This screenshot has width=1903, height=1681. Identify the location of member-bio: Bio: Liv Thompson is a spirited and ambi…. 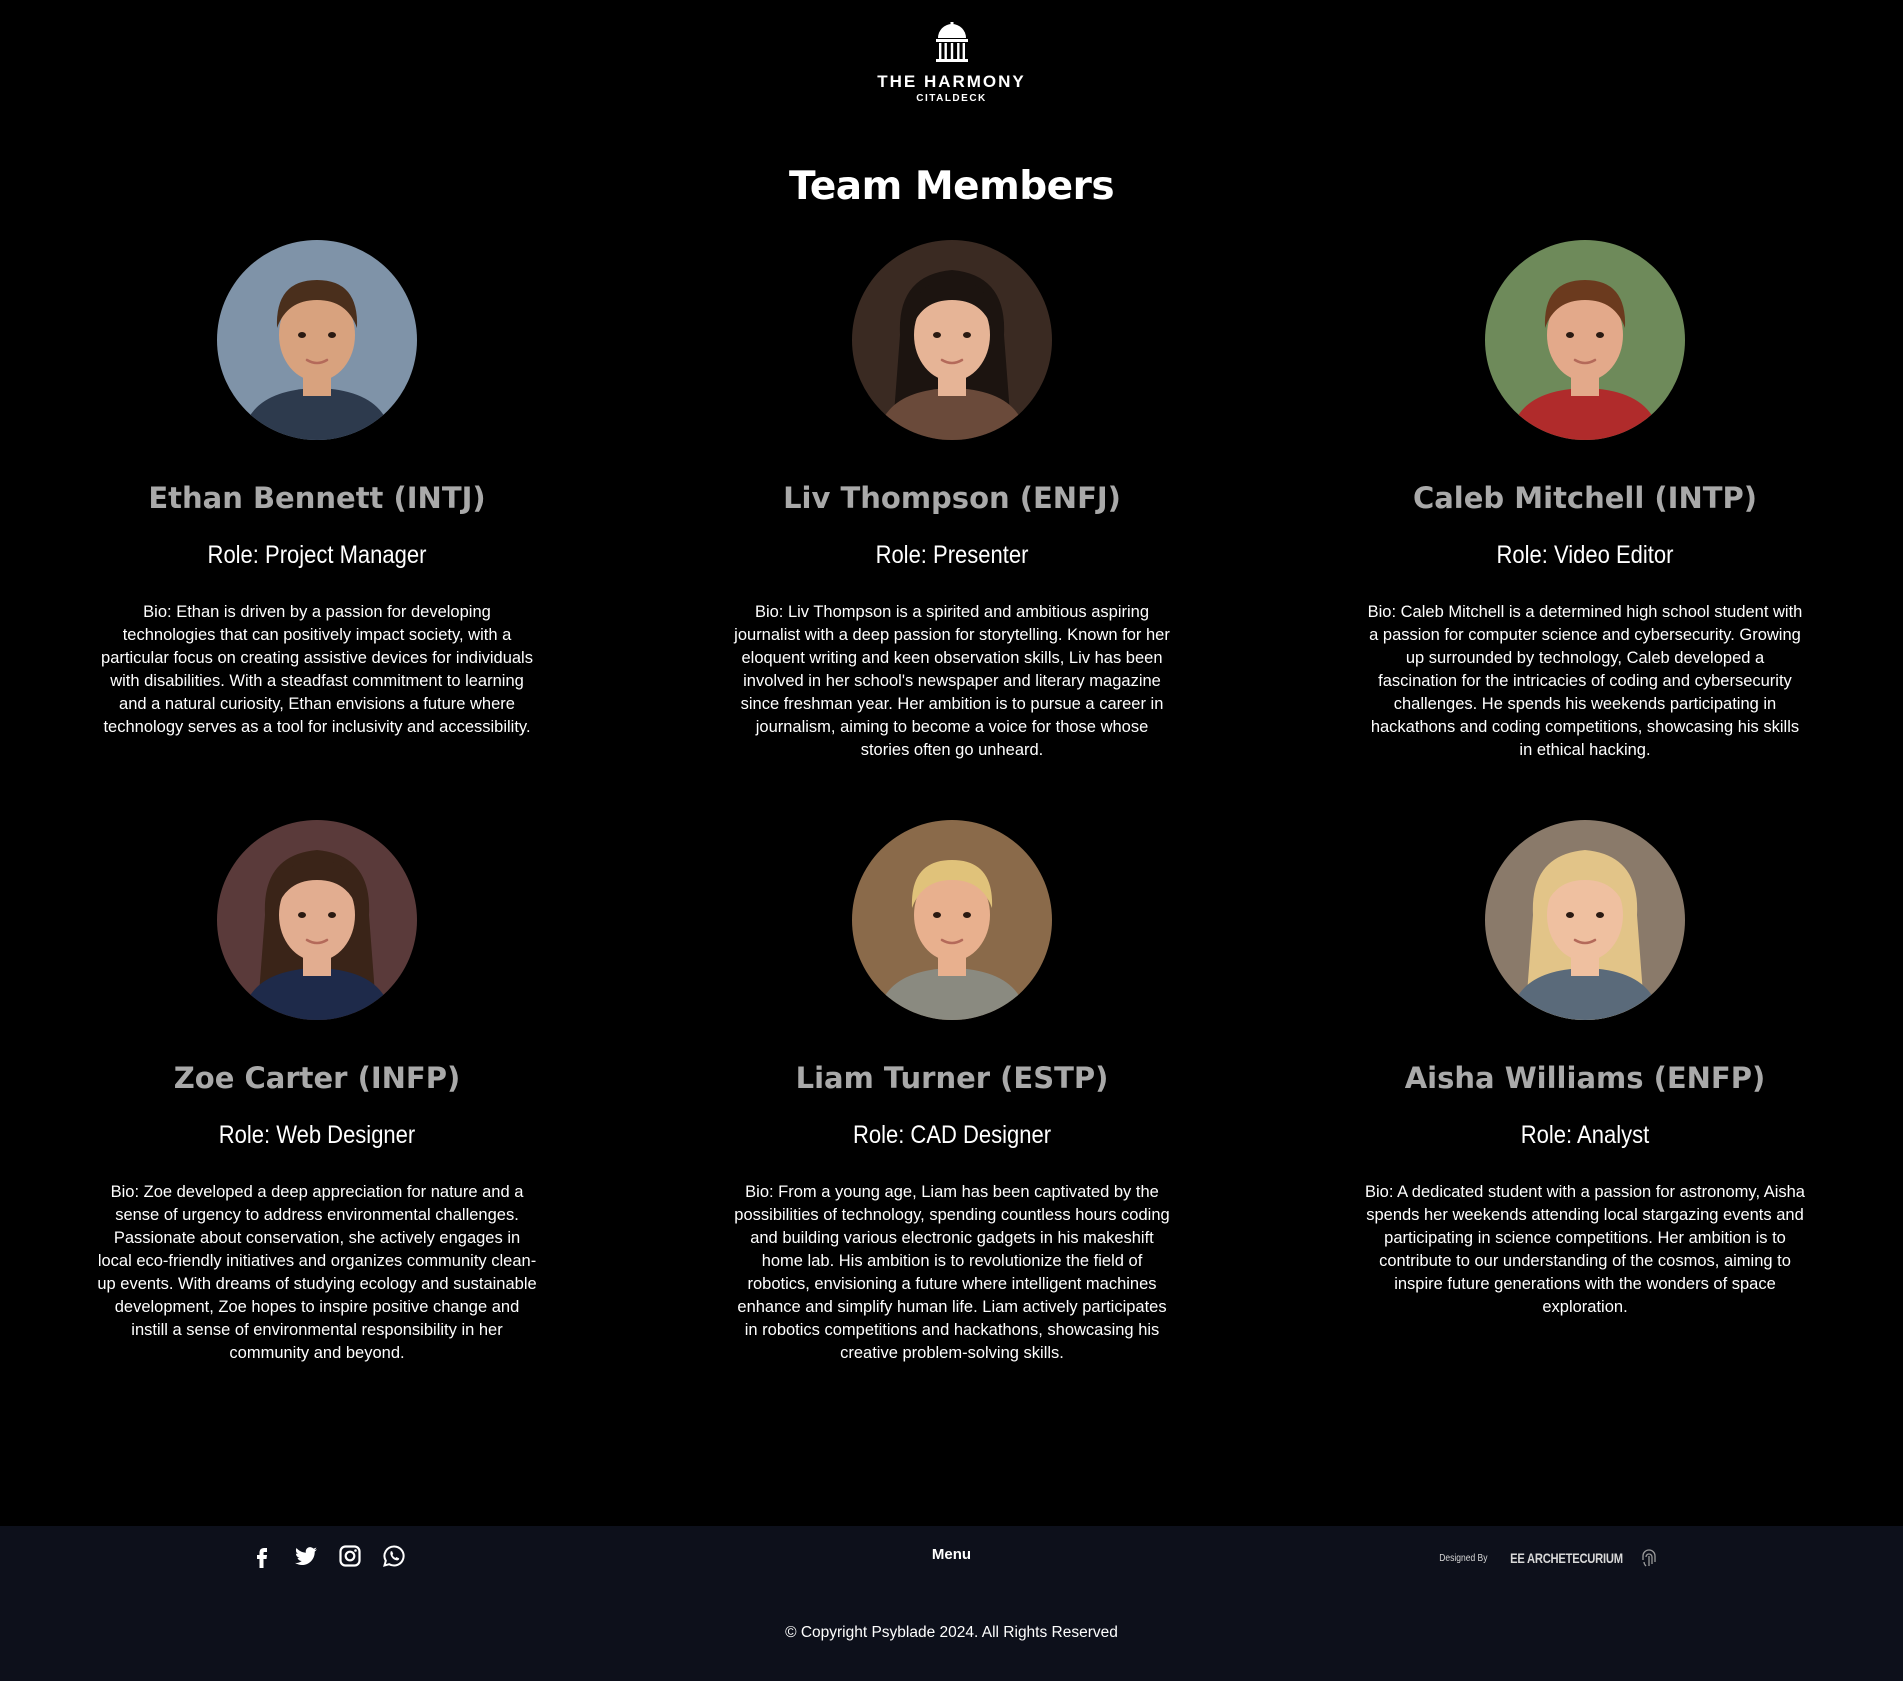
(952, 681).